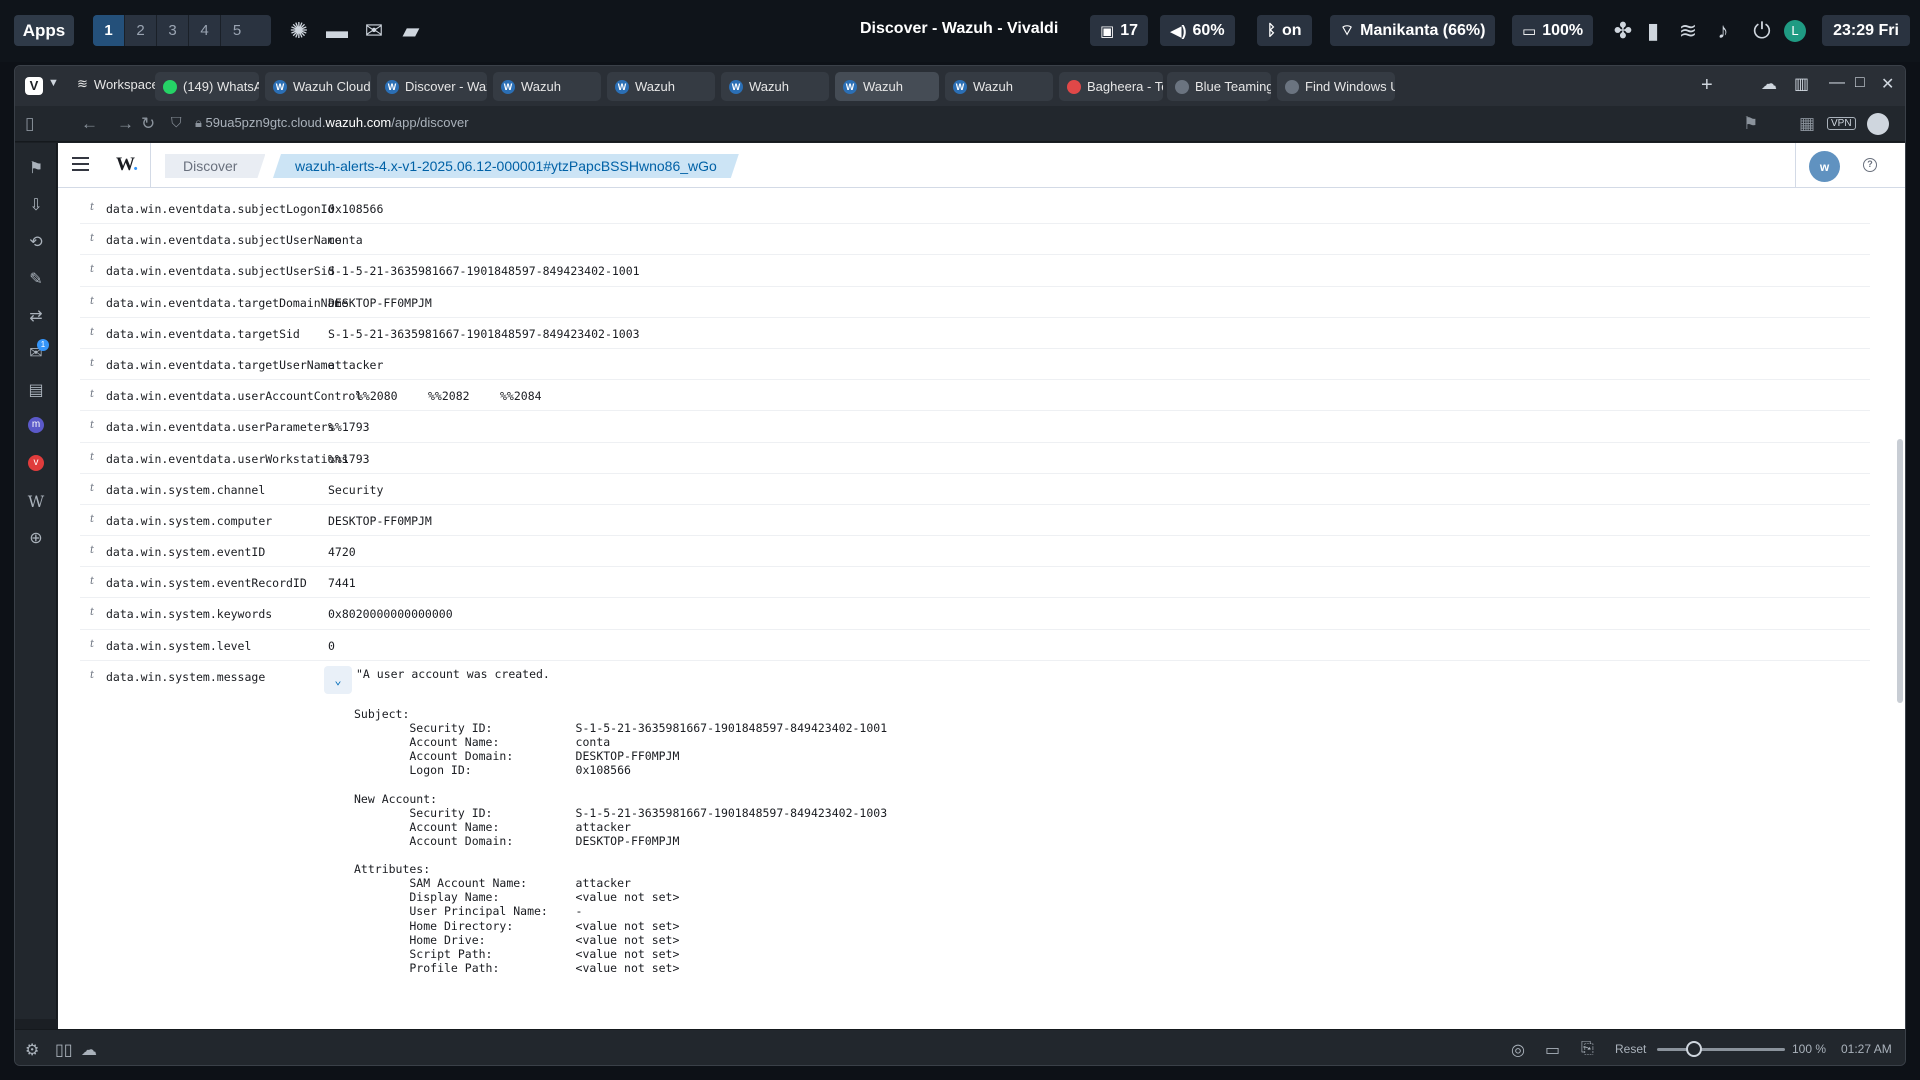 The image size is (1920, 1080). What do you see at coordinates (1801, 84) in the screenshot?
I see `trash-icon: ▥` at bounding box center [1801, 84].